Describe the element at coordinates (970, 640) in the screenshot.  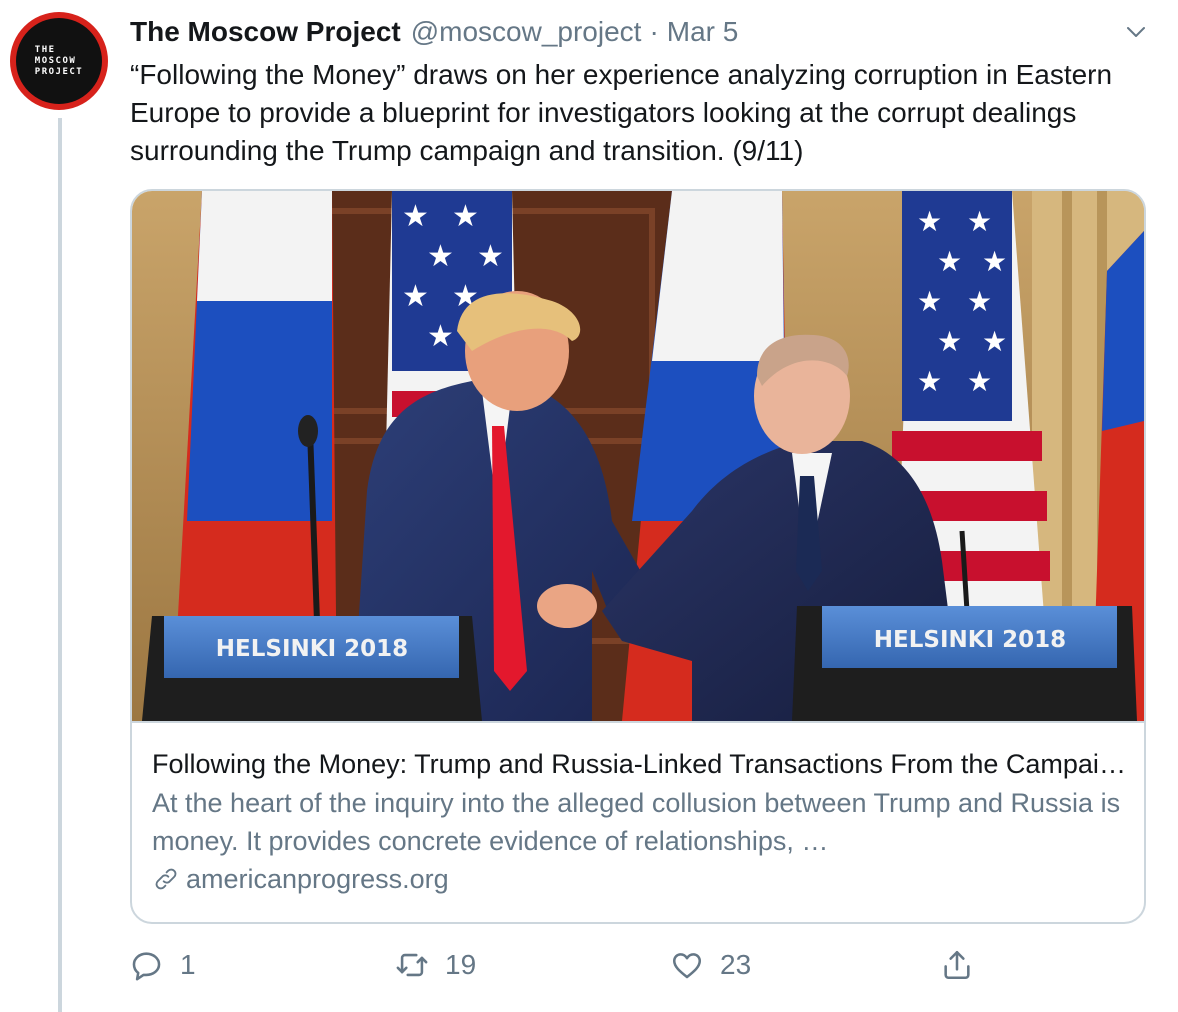
I see `podium-right-label: HELSINKI 2018` at that location.